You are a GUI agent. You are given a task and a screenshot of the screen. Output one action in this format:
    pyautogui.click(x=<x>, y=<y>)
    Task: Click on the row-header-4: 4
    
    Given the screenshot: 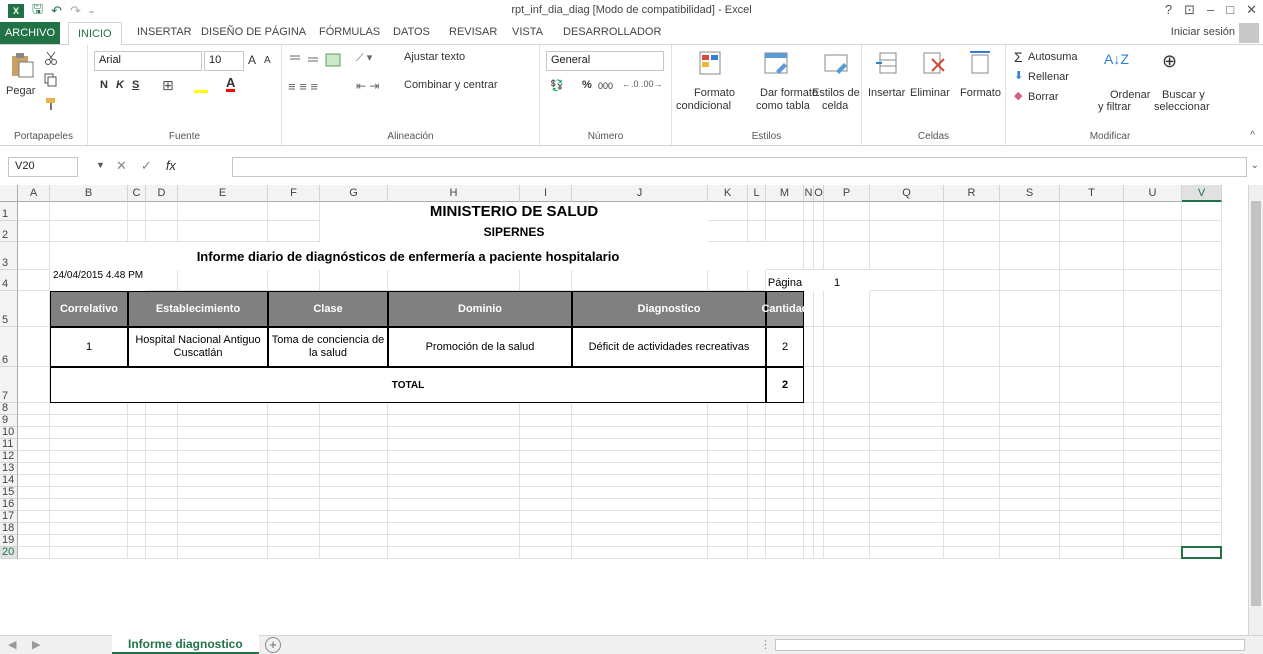 What is the action you would take?
    pyautogui.click(x=9, y=280)
    